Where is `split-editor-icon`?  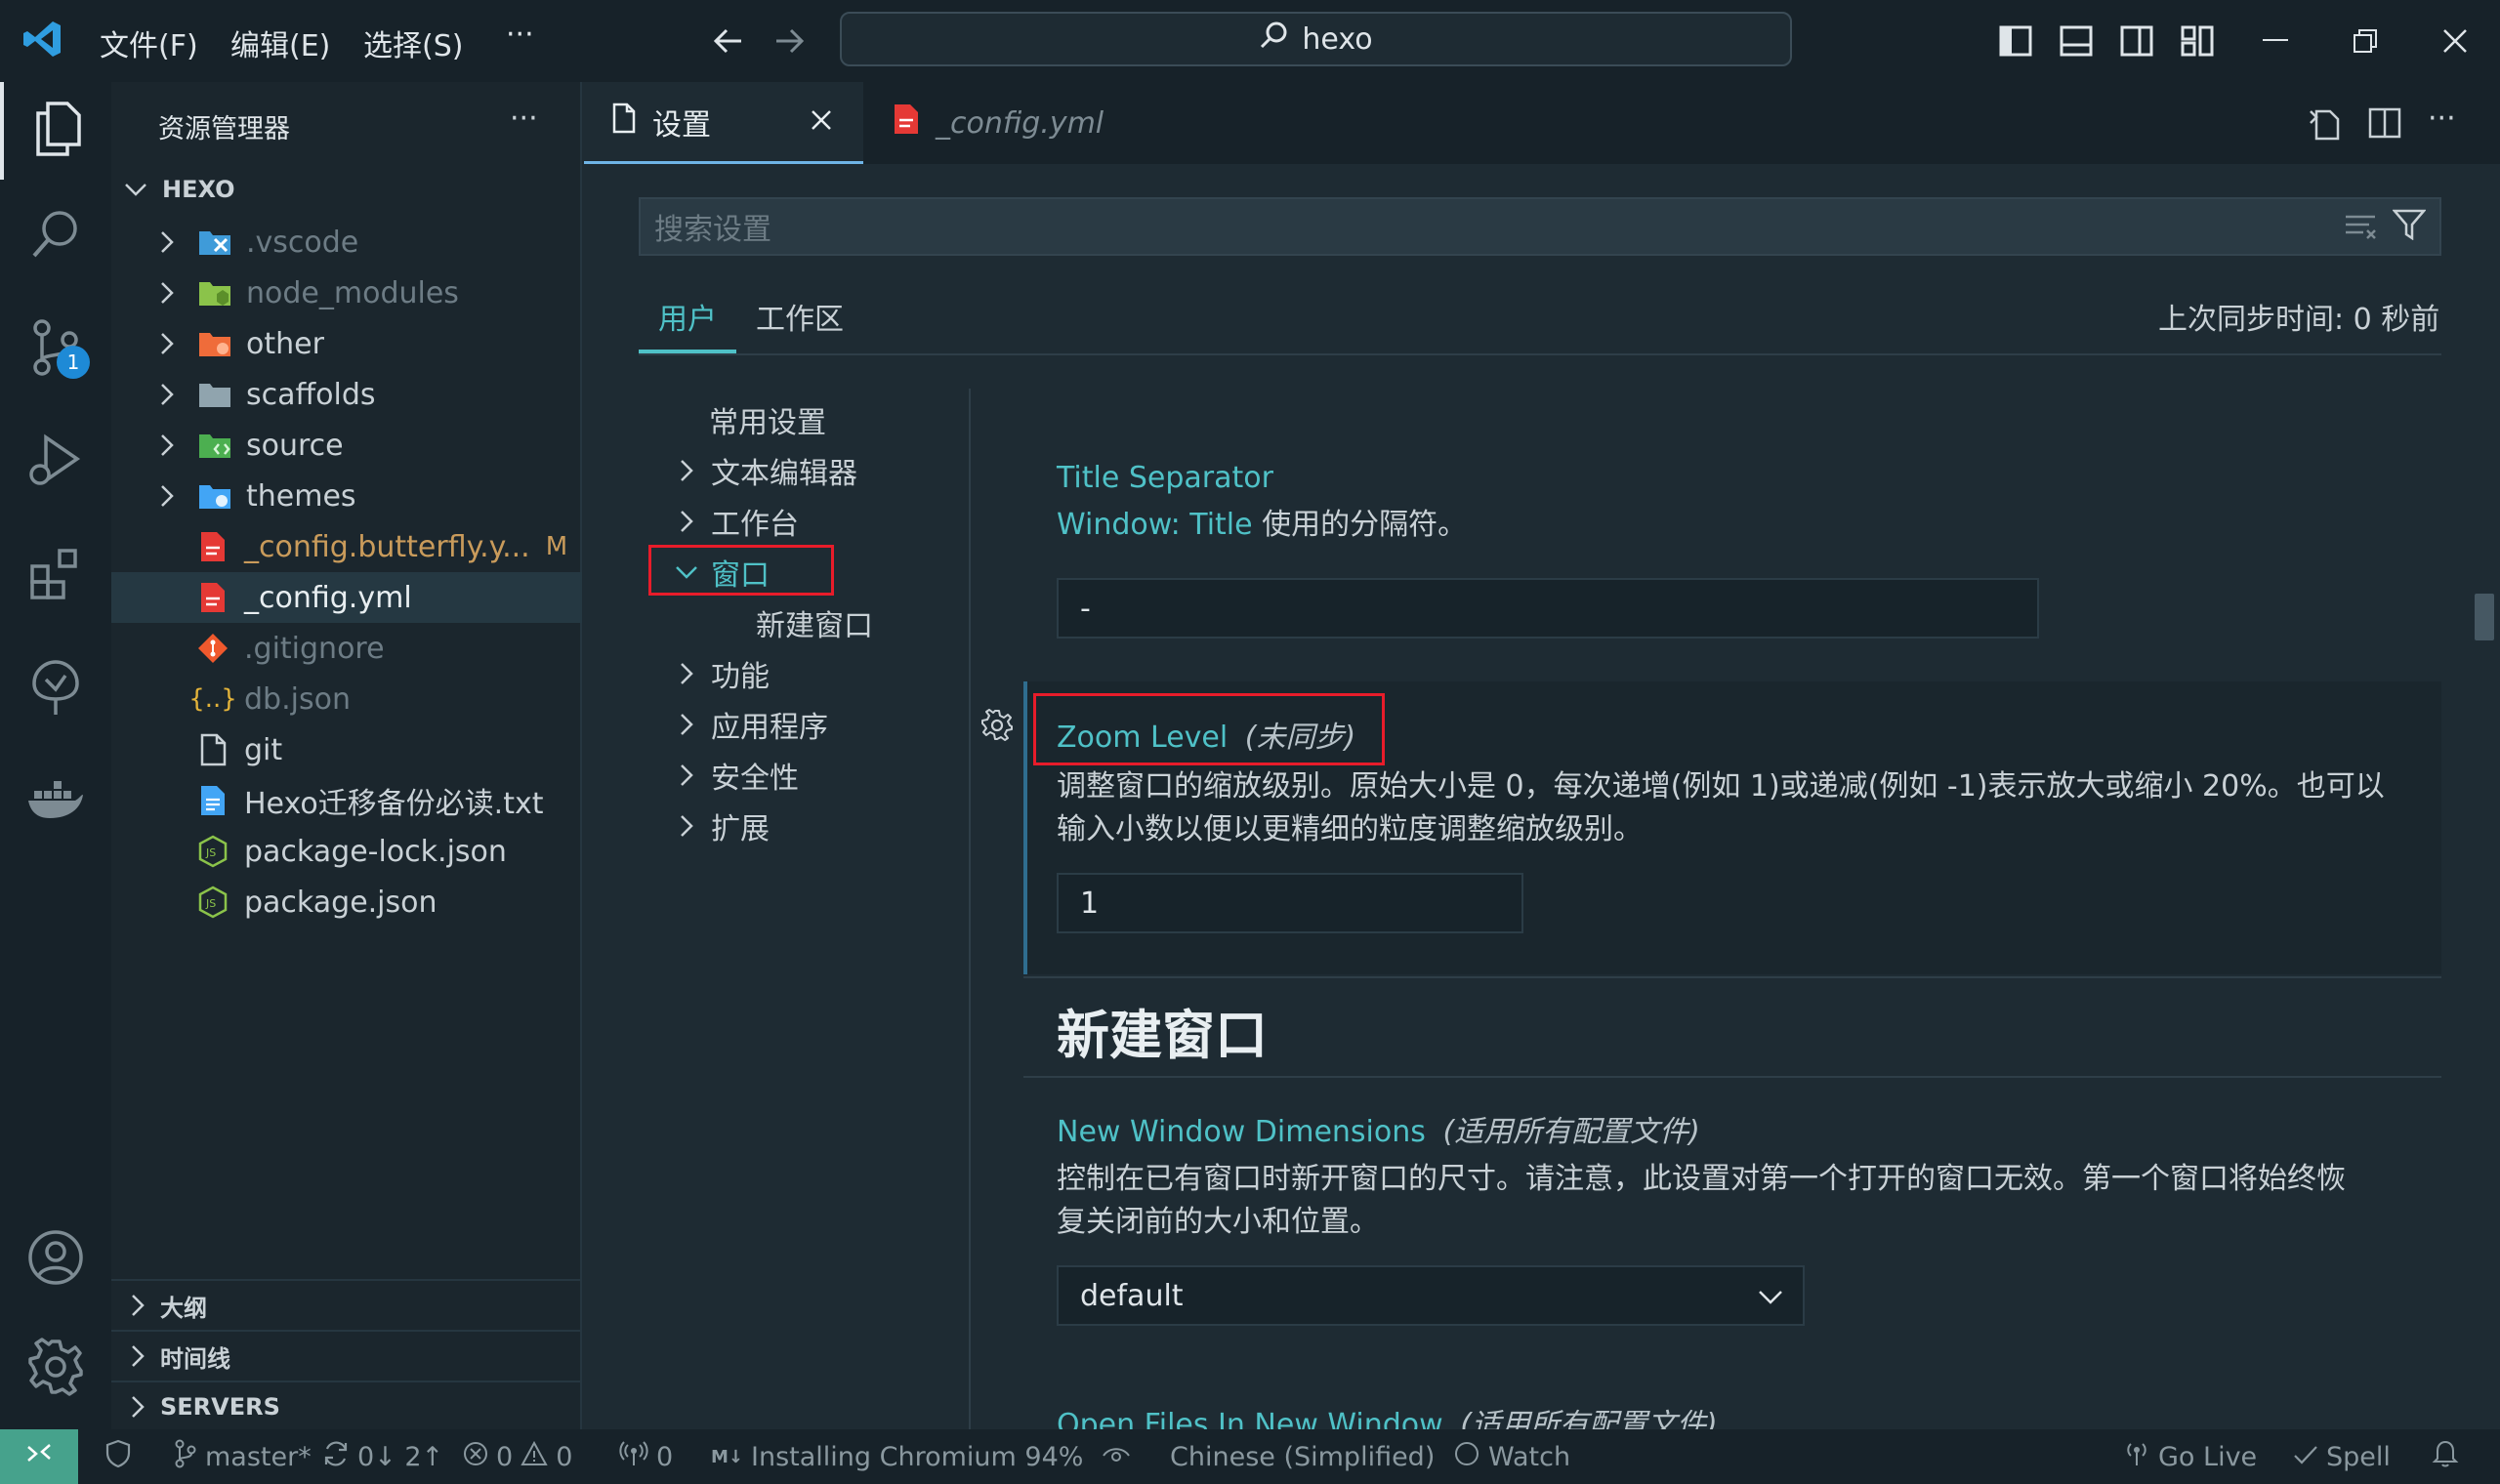 split-editor-icon is located at coordinates (2384, 123).